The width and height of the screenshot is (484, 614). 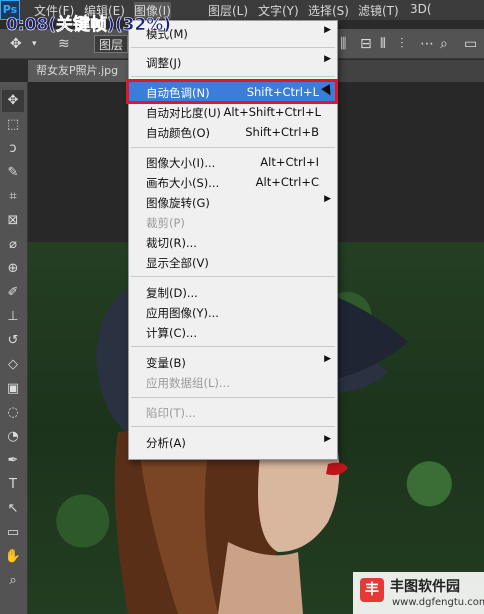 I want to click on align-left-icon: ⫼, so click(x=343, y=44).